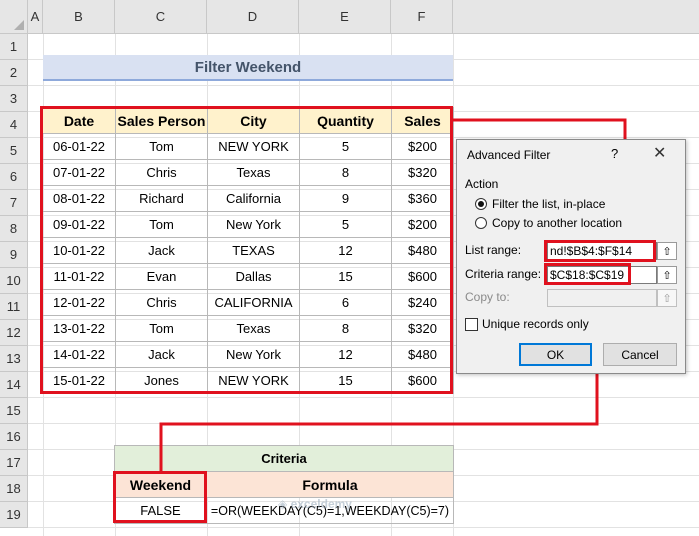 The height and width of the screenshot is (536, 699). What do you see at coordinates (535, 324) in the screenshot?
I see `unique-records-label: Unique records only` at bounding box center [535, 324].